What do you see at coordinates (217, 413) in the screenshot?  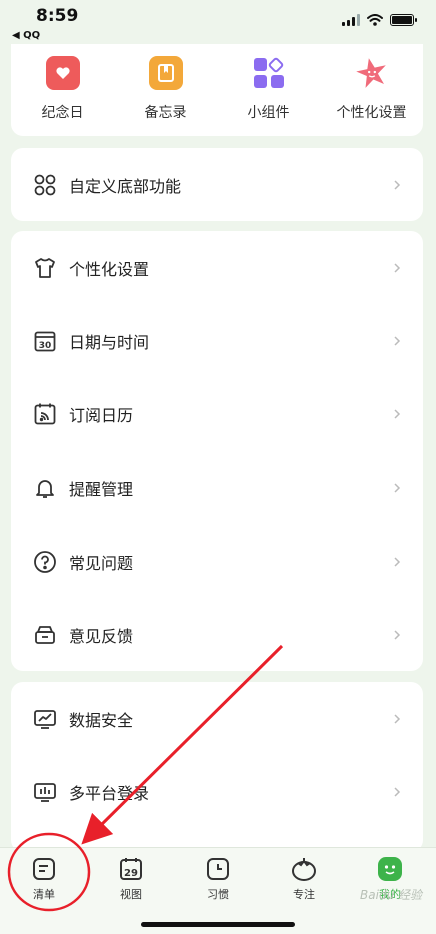 I see `menu-item-subscribe-calendar: 订阅日历` at bounding box center [217, 413].